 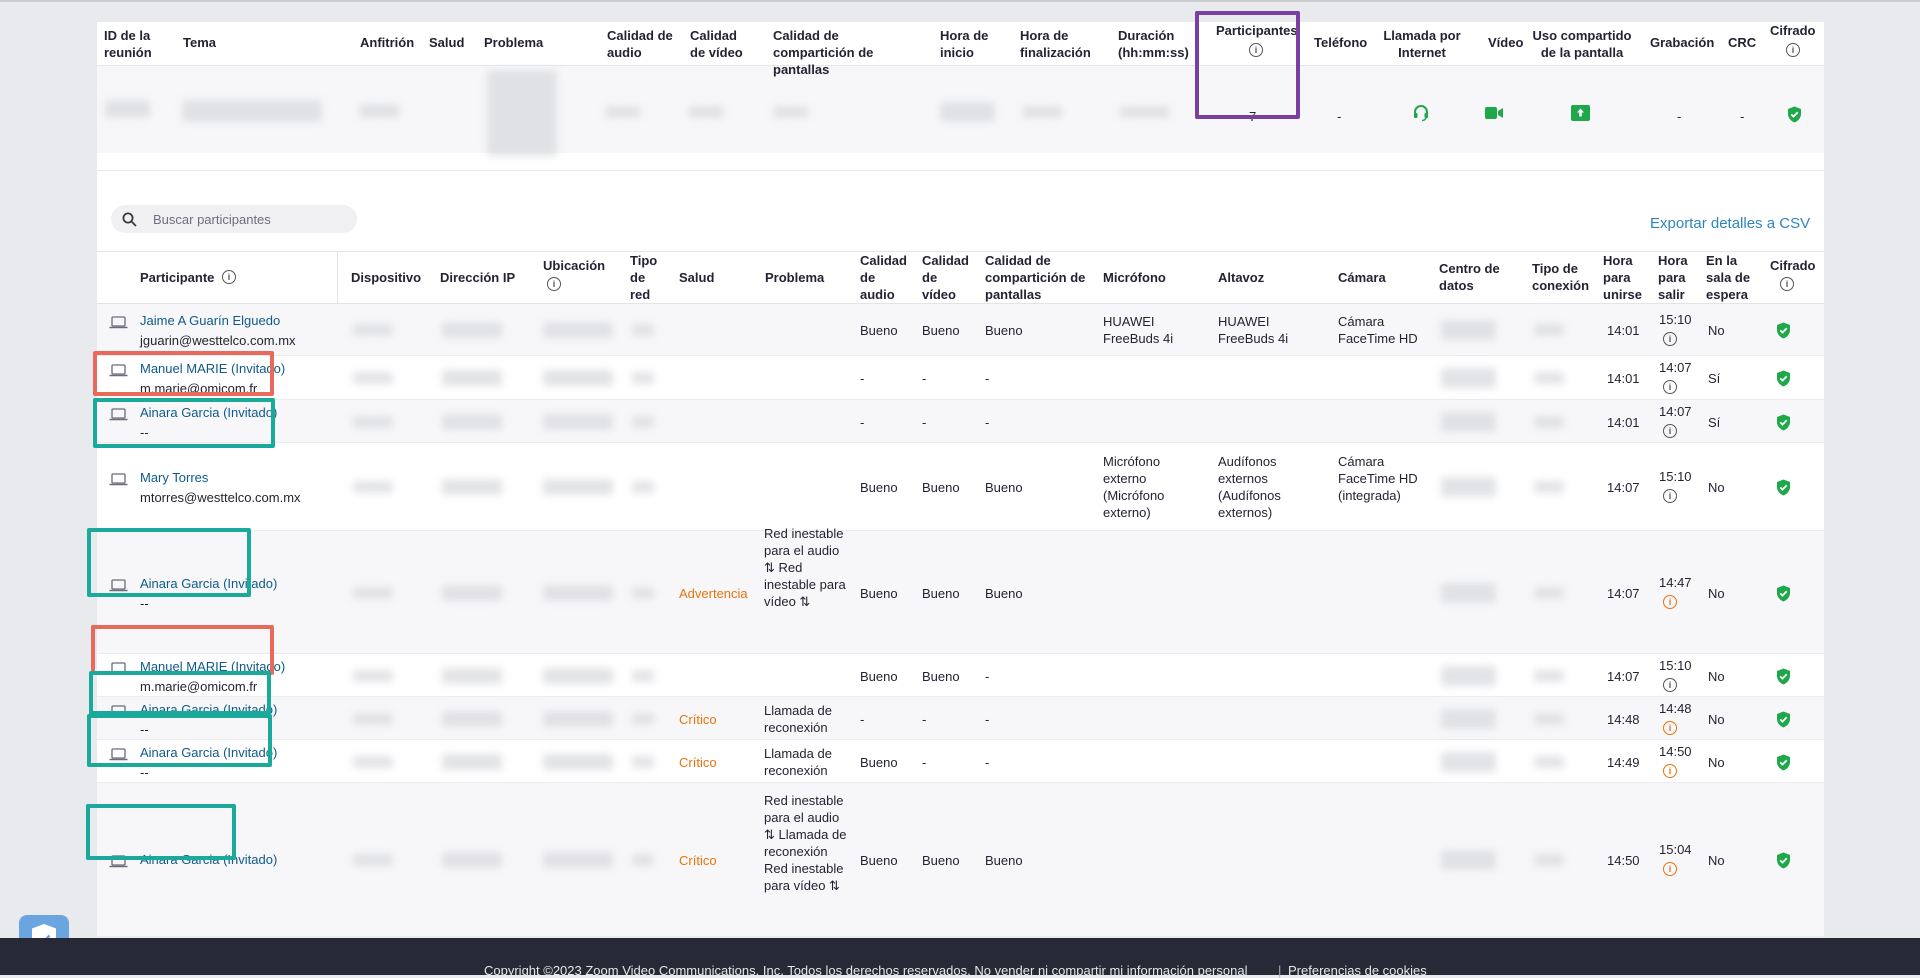 What do you see at coordinates (1339, 116) in the screenshot?
I see `phone-value: -` at bounding box center [1339, 116].